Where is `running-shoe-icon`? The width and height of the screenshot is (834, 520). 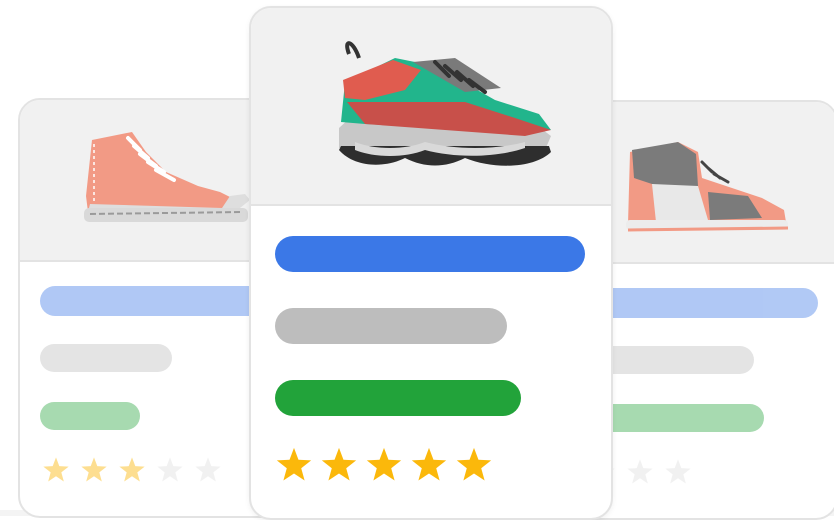
running-shoe-icon is located at coordinates (445, 103).